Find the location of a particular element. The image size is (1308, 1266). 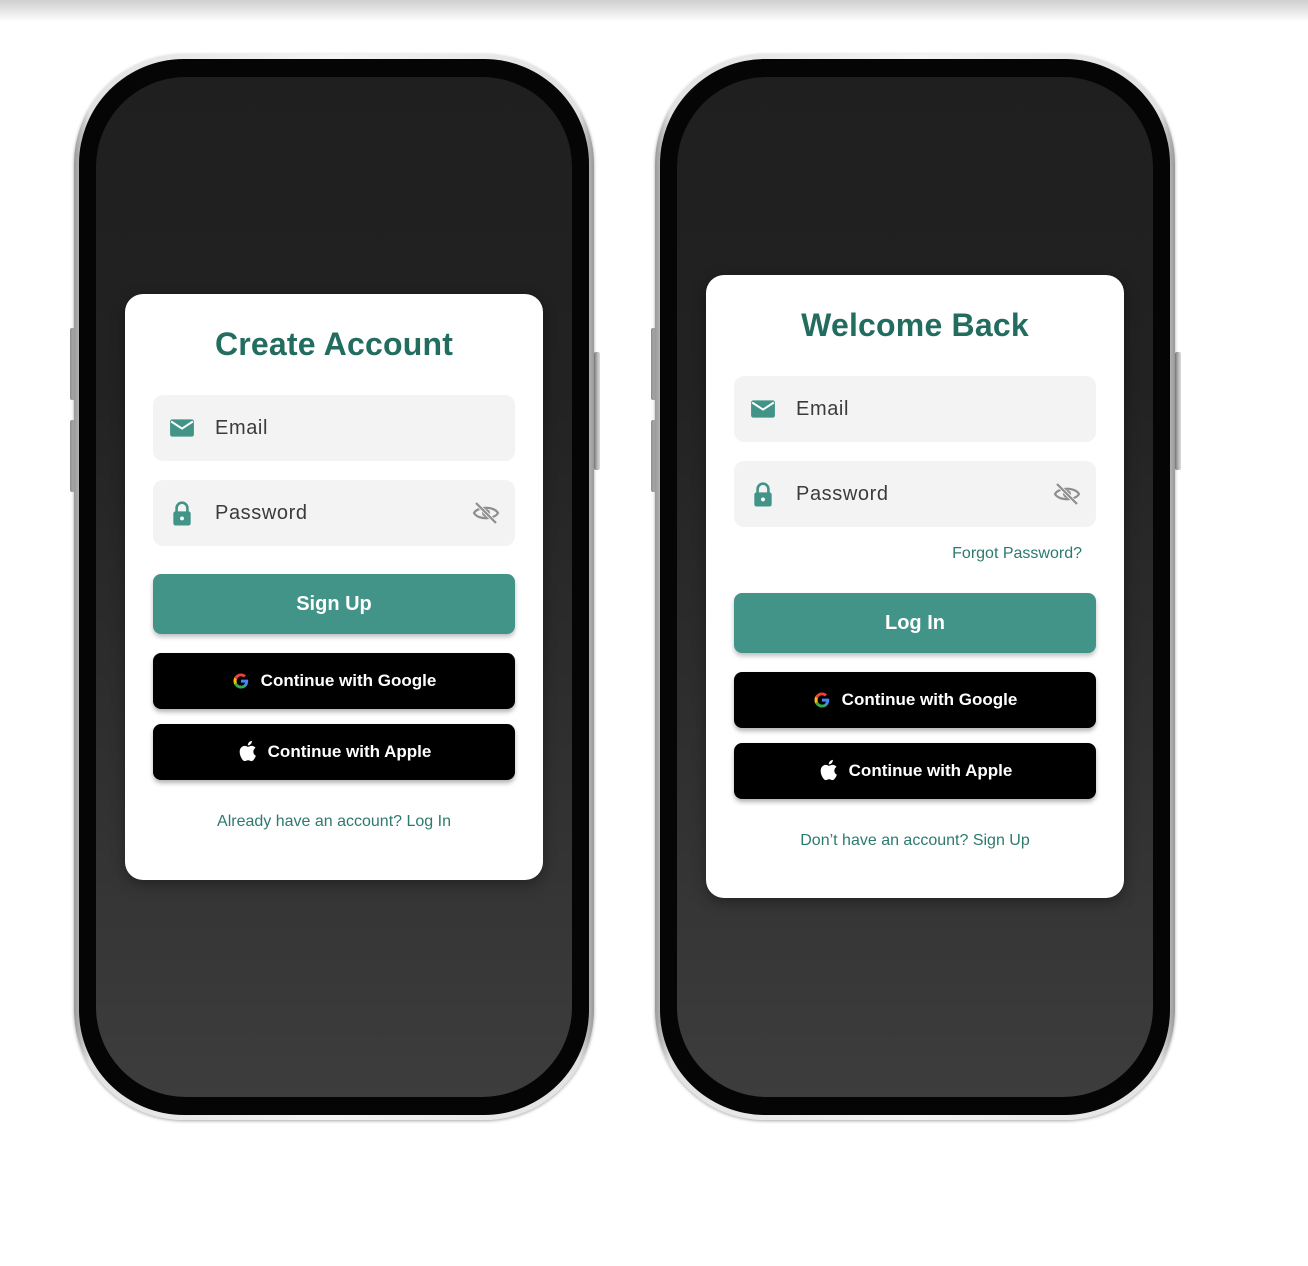

signup-email-field: Email is located at coordinates (334, 428).